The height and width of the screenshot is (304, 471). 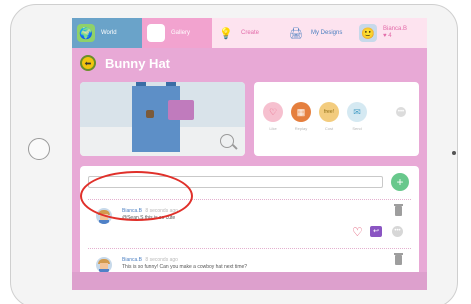 I want to click on more-options-button: •••, so click(x=401, y=112).